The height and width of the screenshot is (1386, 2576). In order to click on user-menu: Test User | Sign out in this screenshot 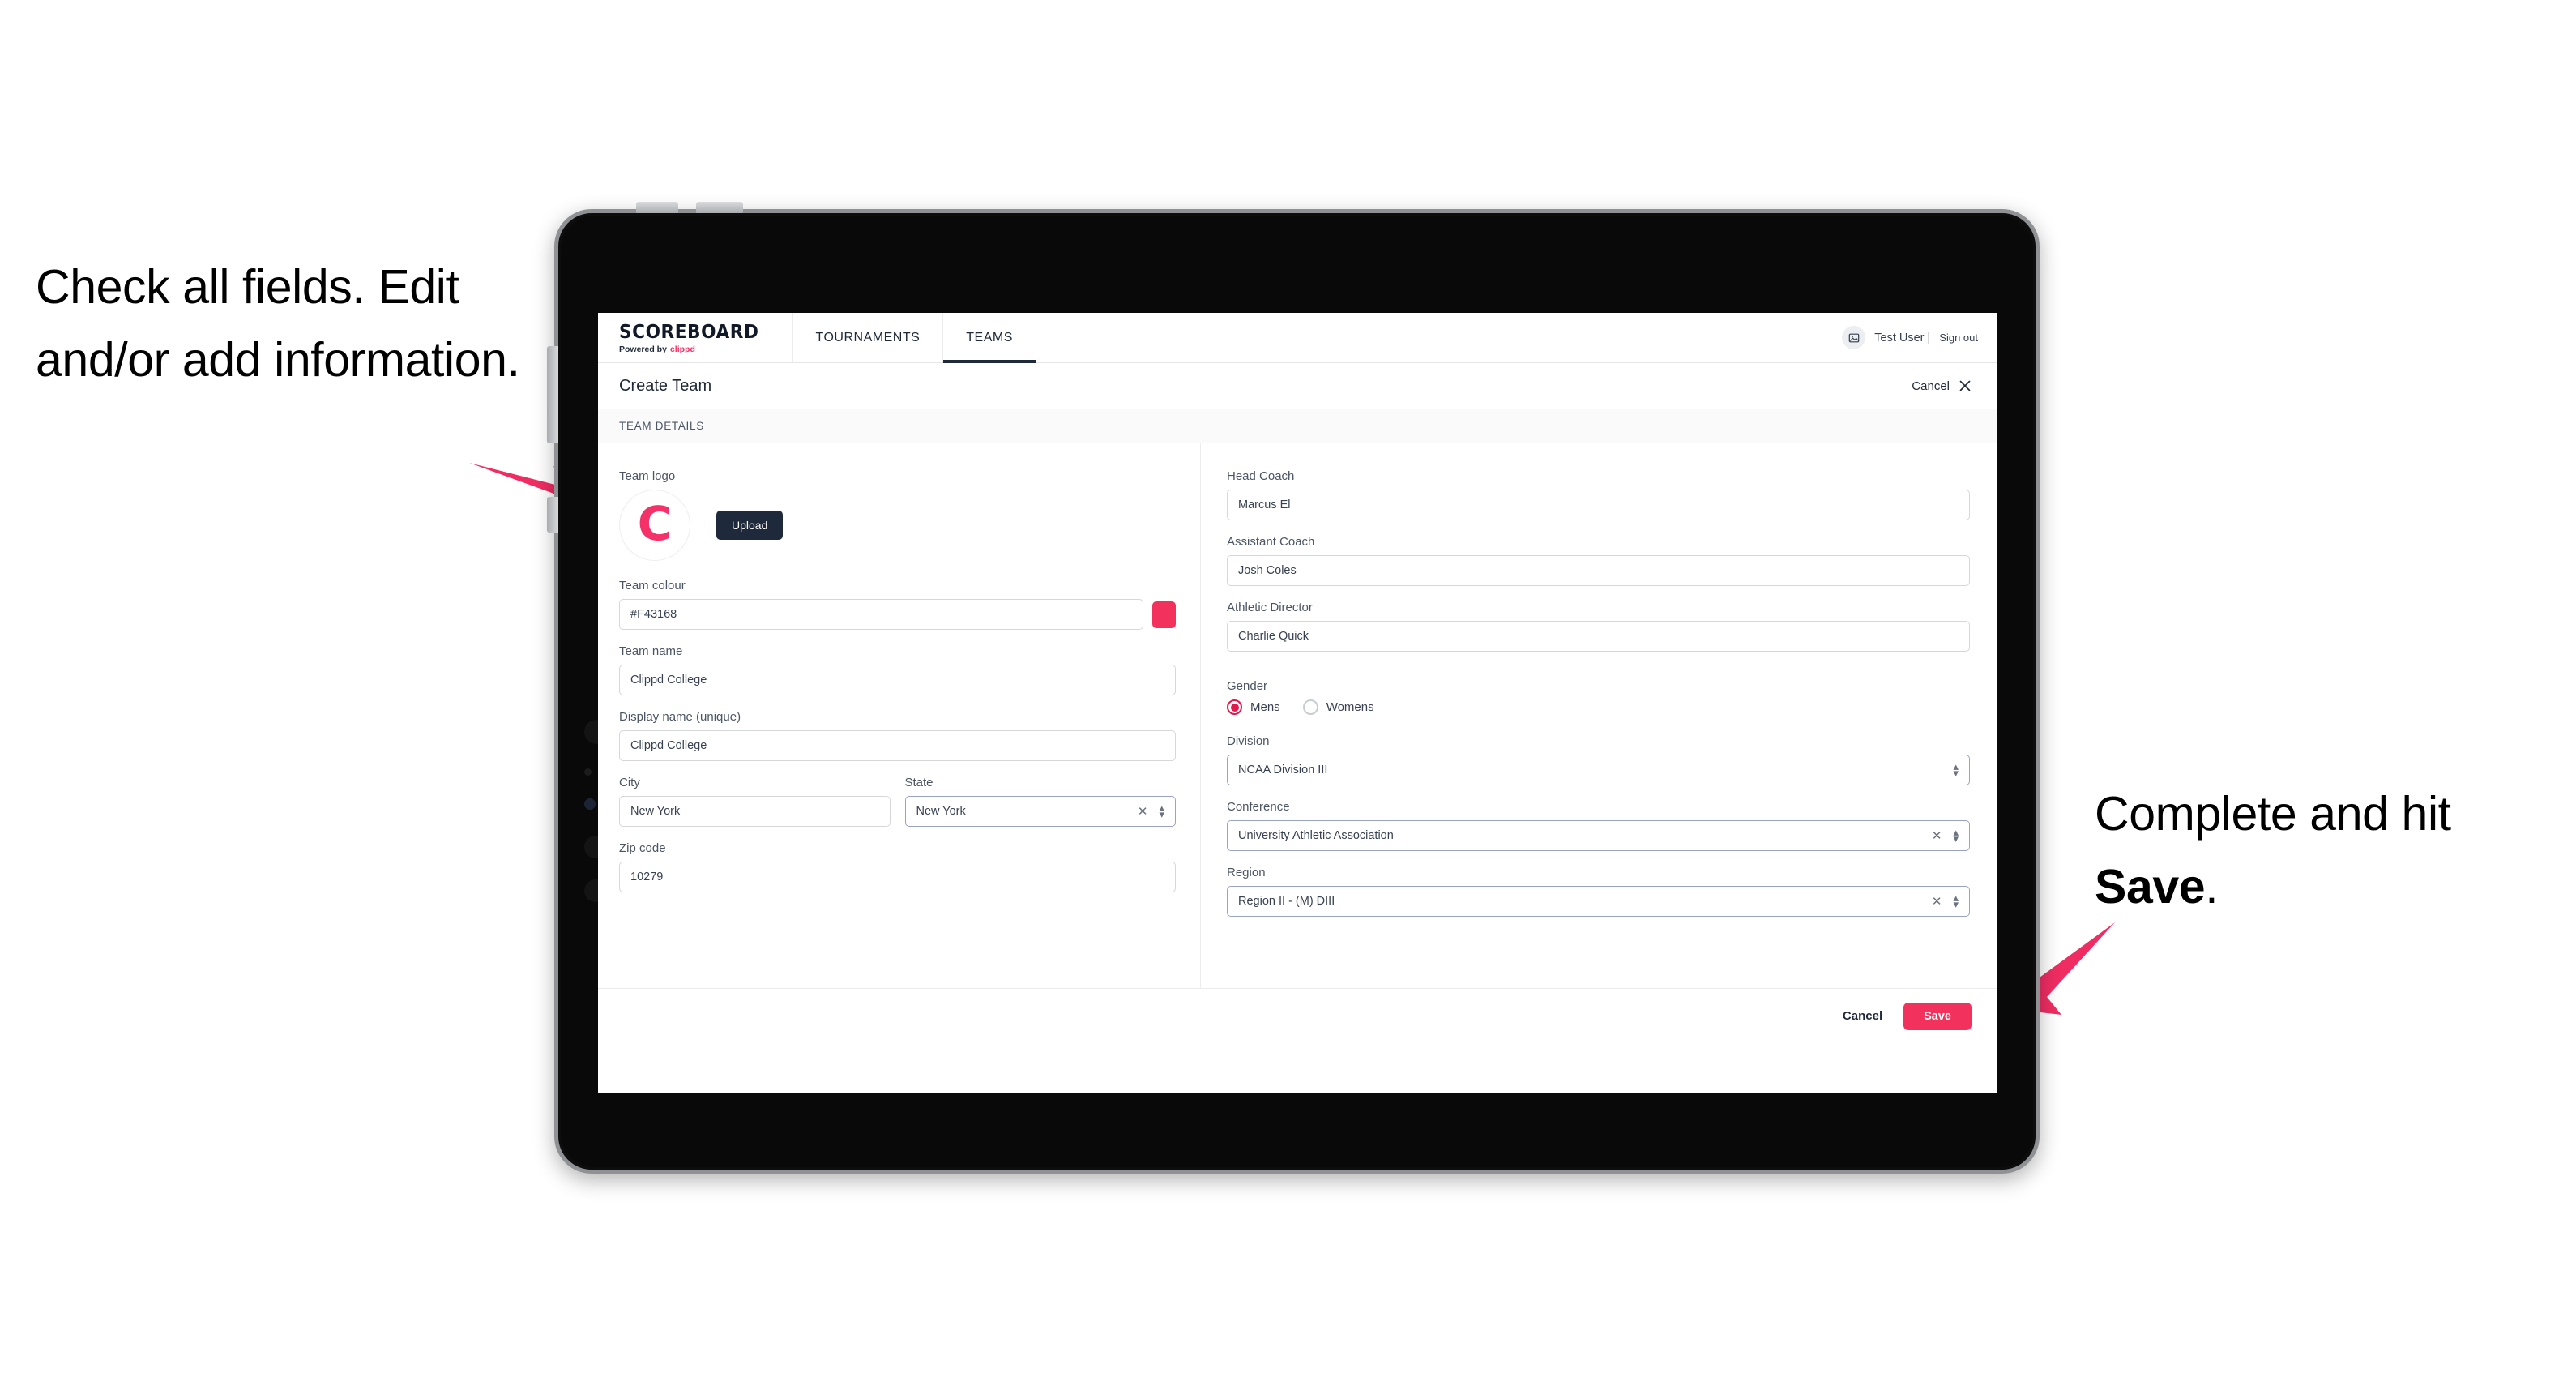, I will do `click(1909, 337)`.